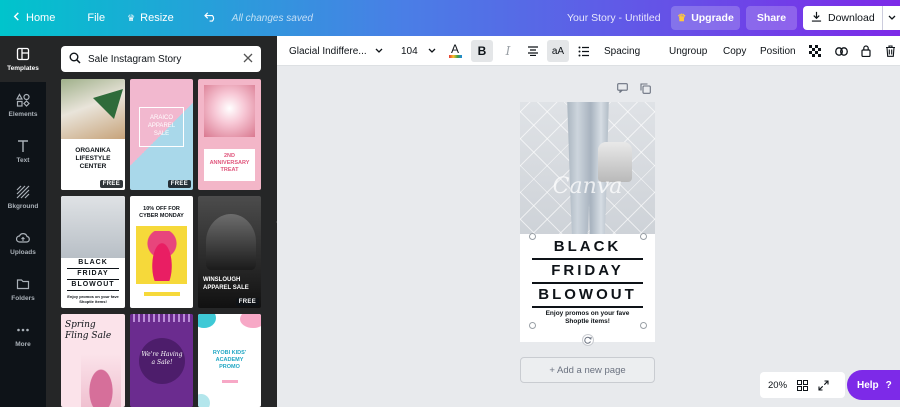 This screenshot has width=900, height=407. What do you see at coordinates (23, 298) in the screenshot?
I see `rail-label: Folders` at bounding box center [23, 298].